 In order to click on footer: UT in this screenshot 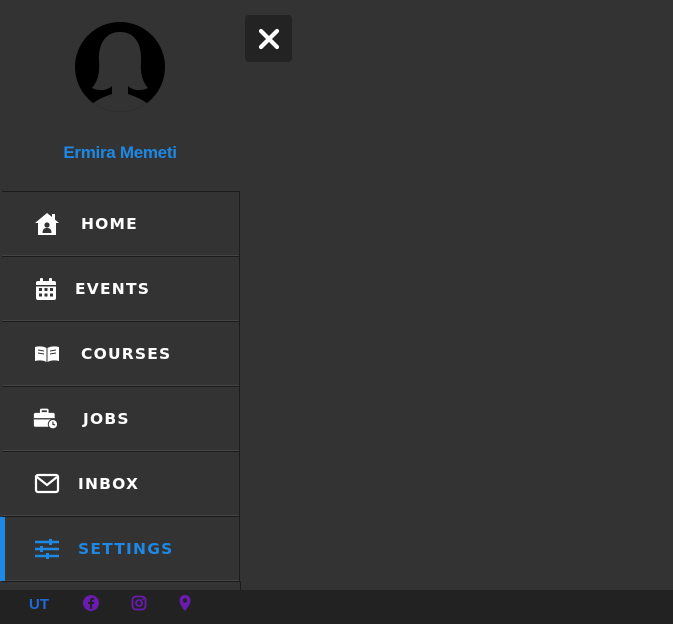, I will do `click(336, 607)`.